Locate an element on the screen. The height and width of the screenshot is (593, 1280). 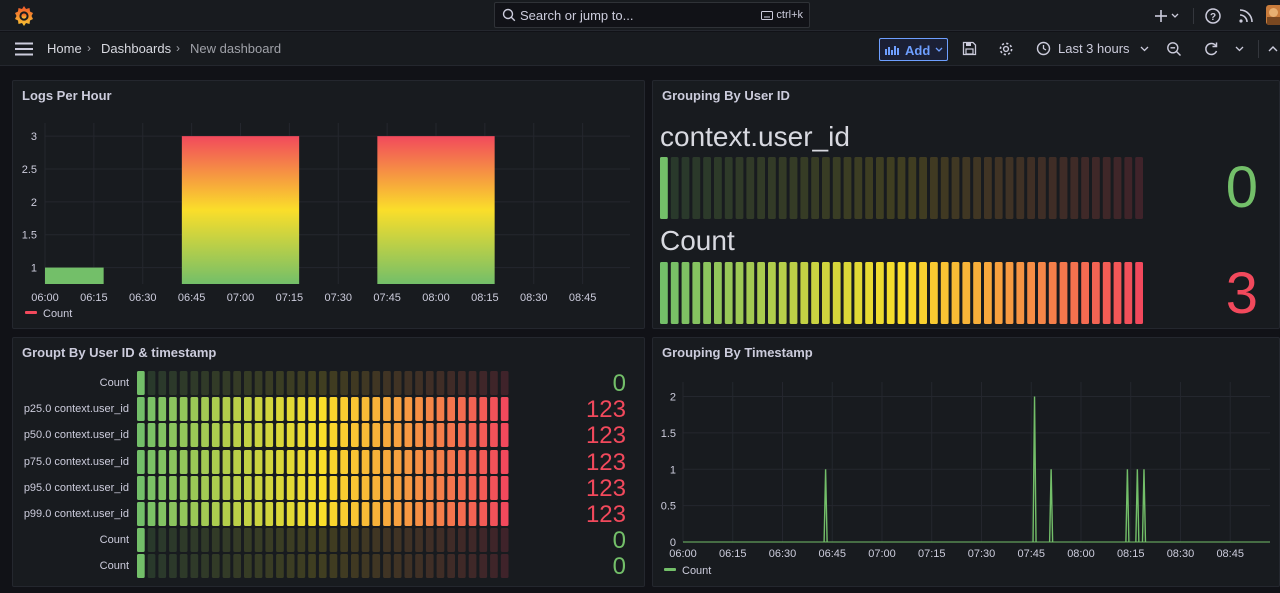
grafana-logo-icon is located at coordinates (24, 16).